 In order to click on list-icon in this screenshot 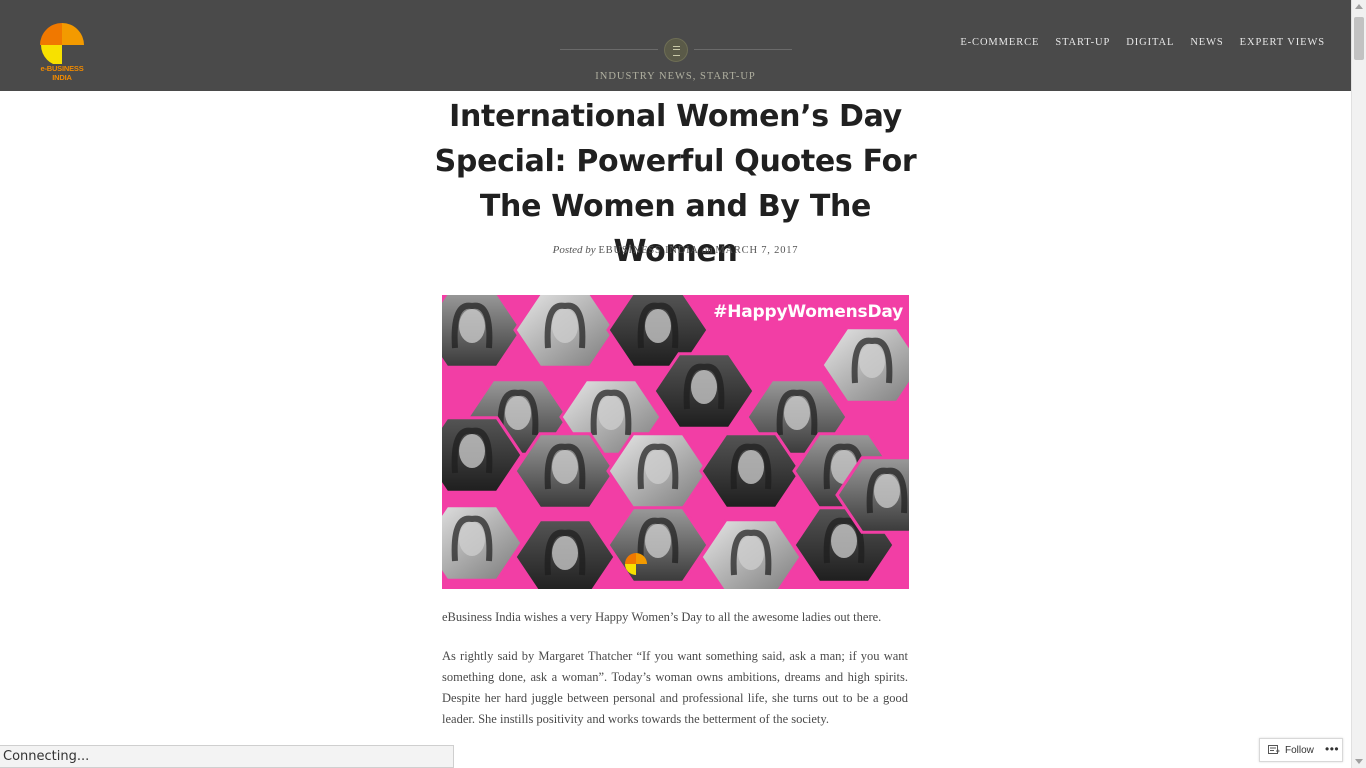, I will do `click(676, 50)`.